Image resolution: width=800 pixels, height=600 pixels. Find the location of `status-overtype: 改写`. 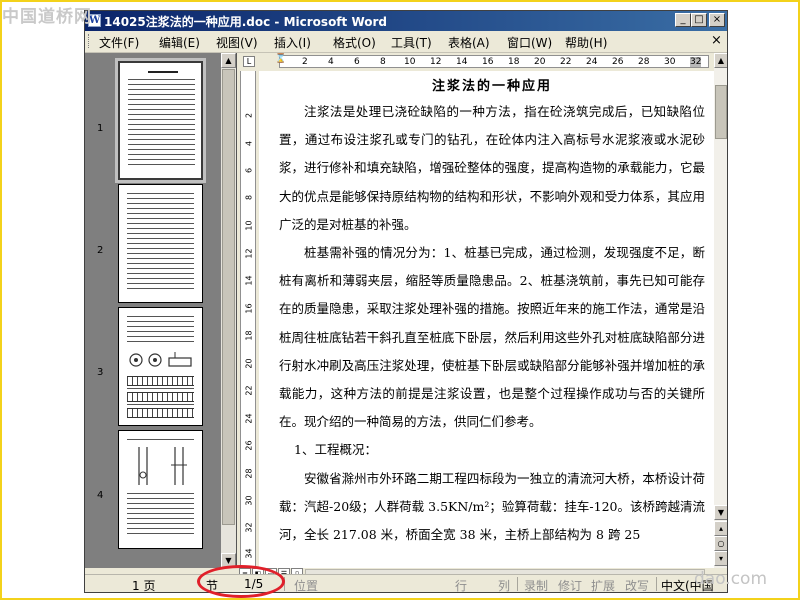

status-overtype: 改写 is located at coordinates (637, 584).